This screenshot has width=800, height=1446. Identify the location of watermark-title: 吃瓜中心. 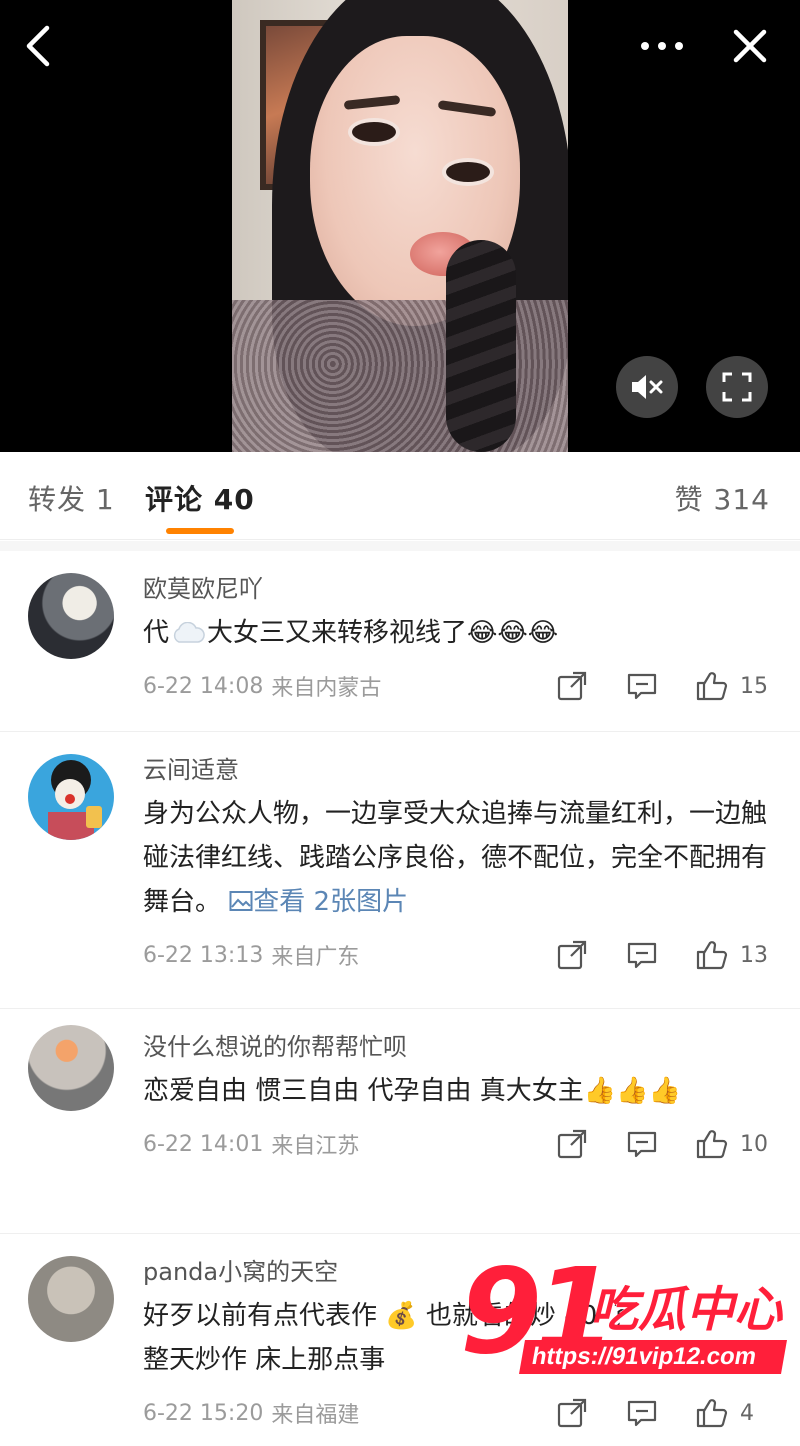
(686, 1310).